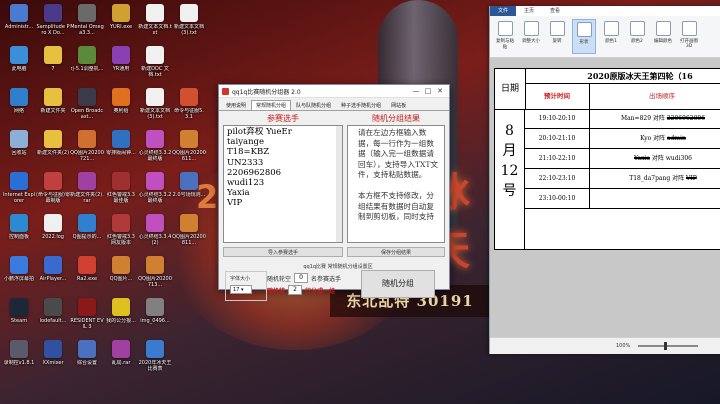  I want to click on desktop-icon: 命令与征服5.3.1, so click(189, 108).